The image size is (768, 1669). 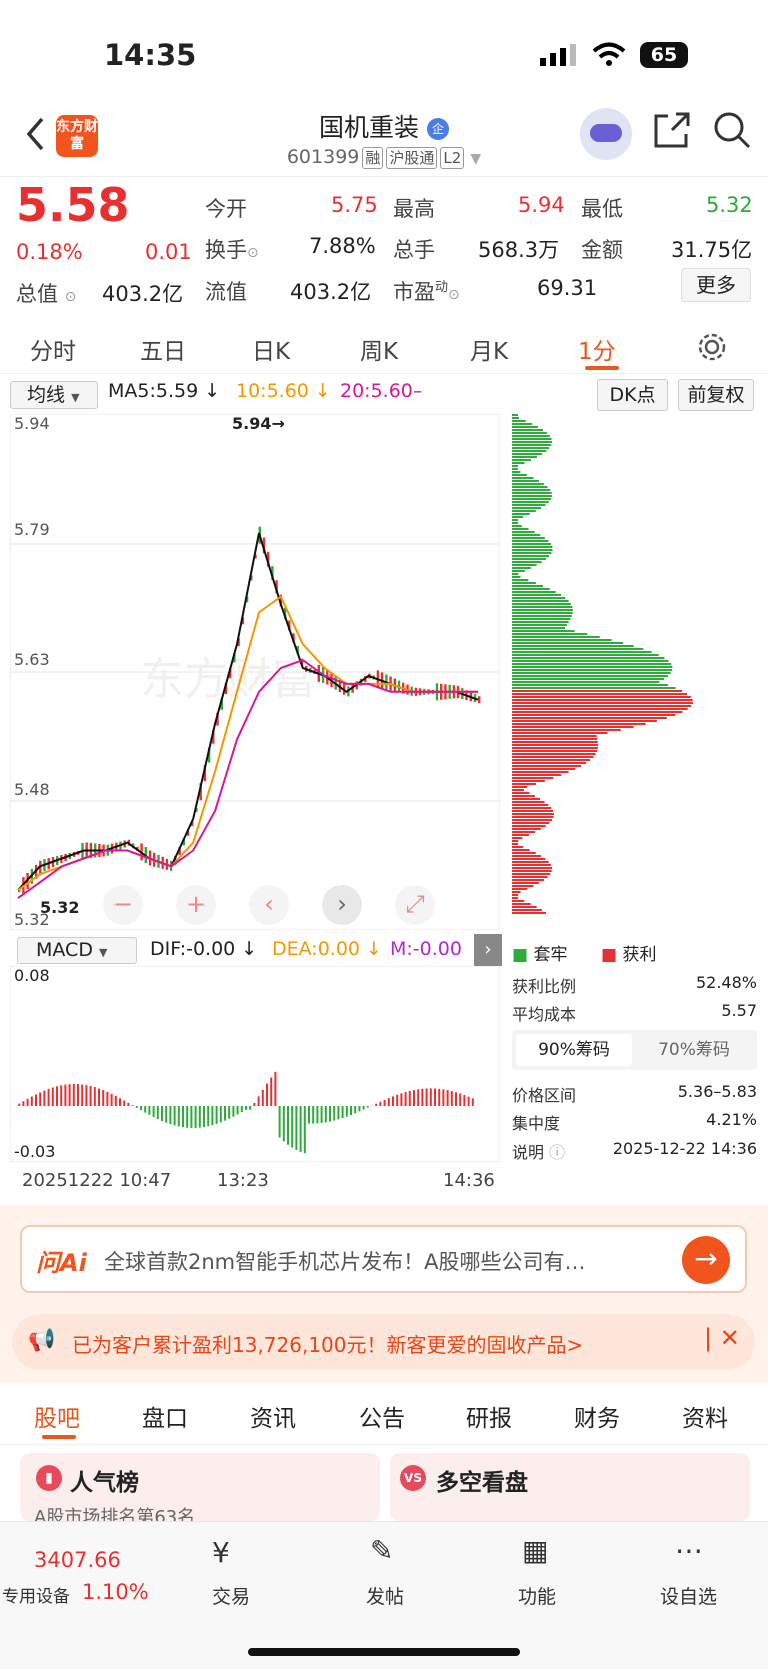 What do you see at coordinates (379, 349) in the screenshot?
I see `tab-weekly: 周K` at bounding box center [379, 349].